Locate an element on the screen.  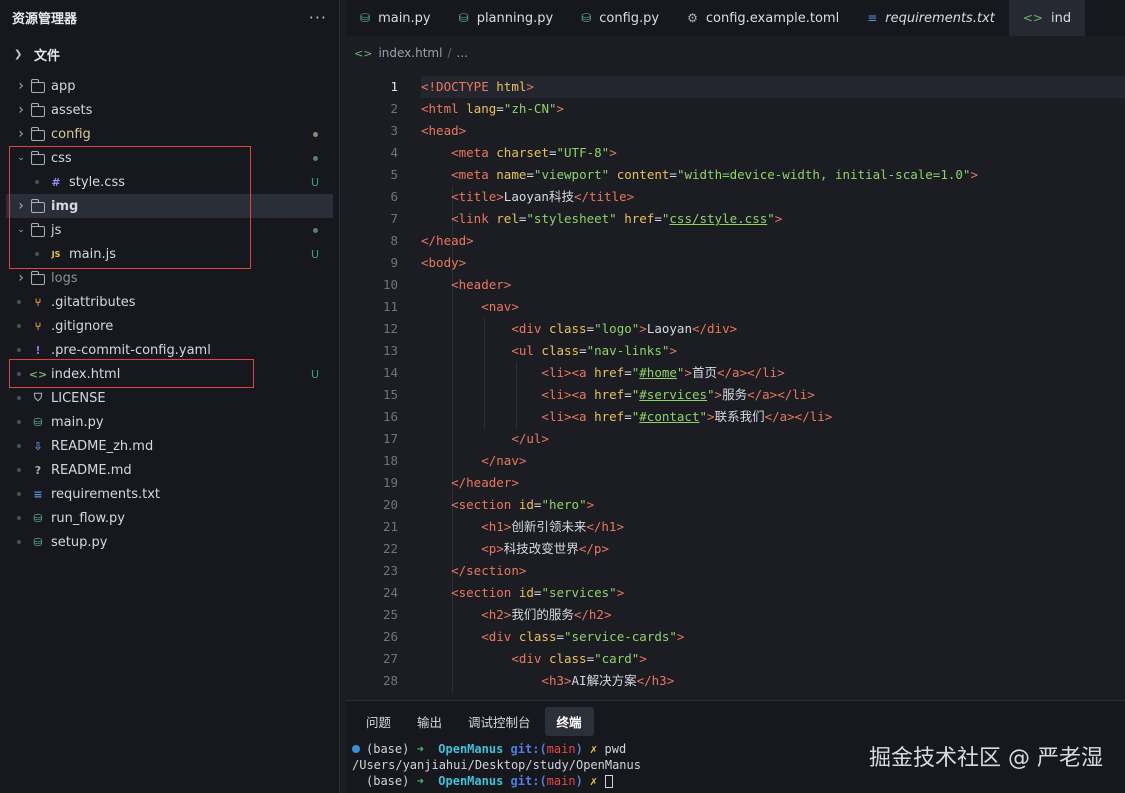
code-line: <div class="card"> is located at coordinates (579, 658).